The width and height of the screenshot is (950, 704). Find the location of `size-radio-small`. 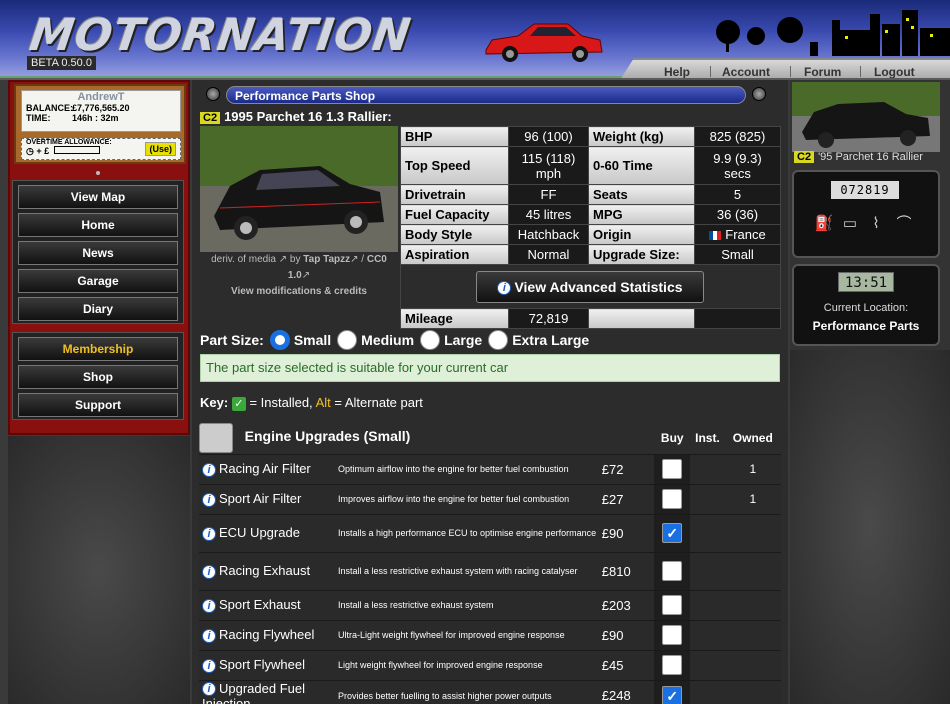

size-radio-small is located at coordinates (279, 340).